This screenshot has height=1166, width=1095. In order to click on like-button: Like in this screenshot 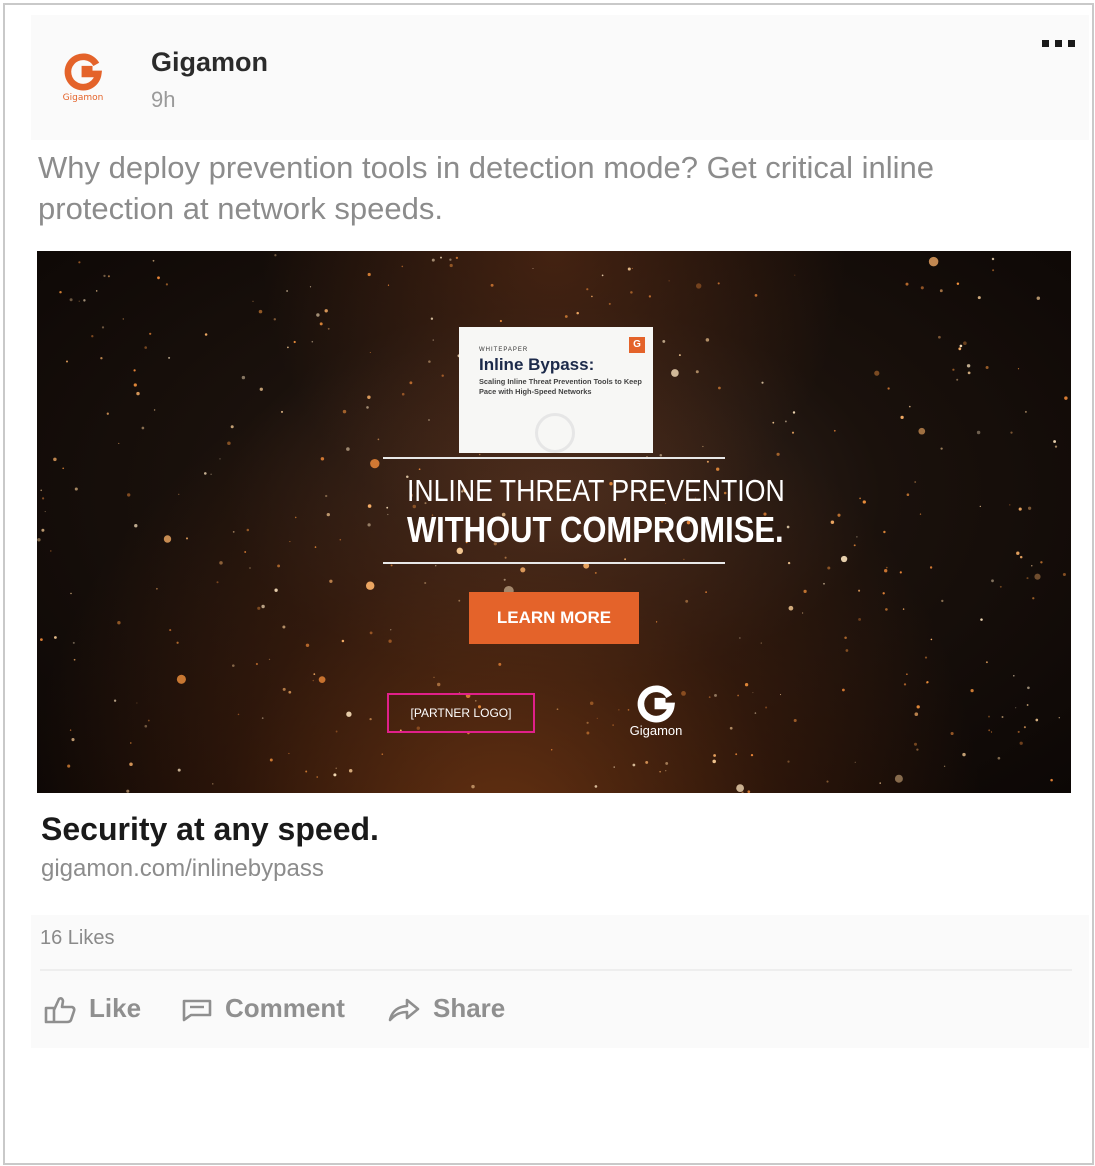, I will do `click(92, 1008)`.